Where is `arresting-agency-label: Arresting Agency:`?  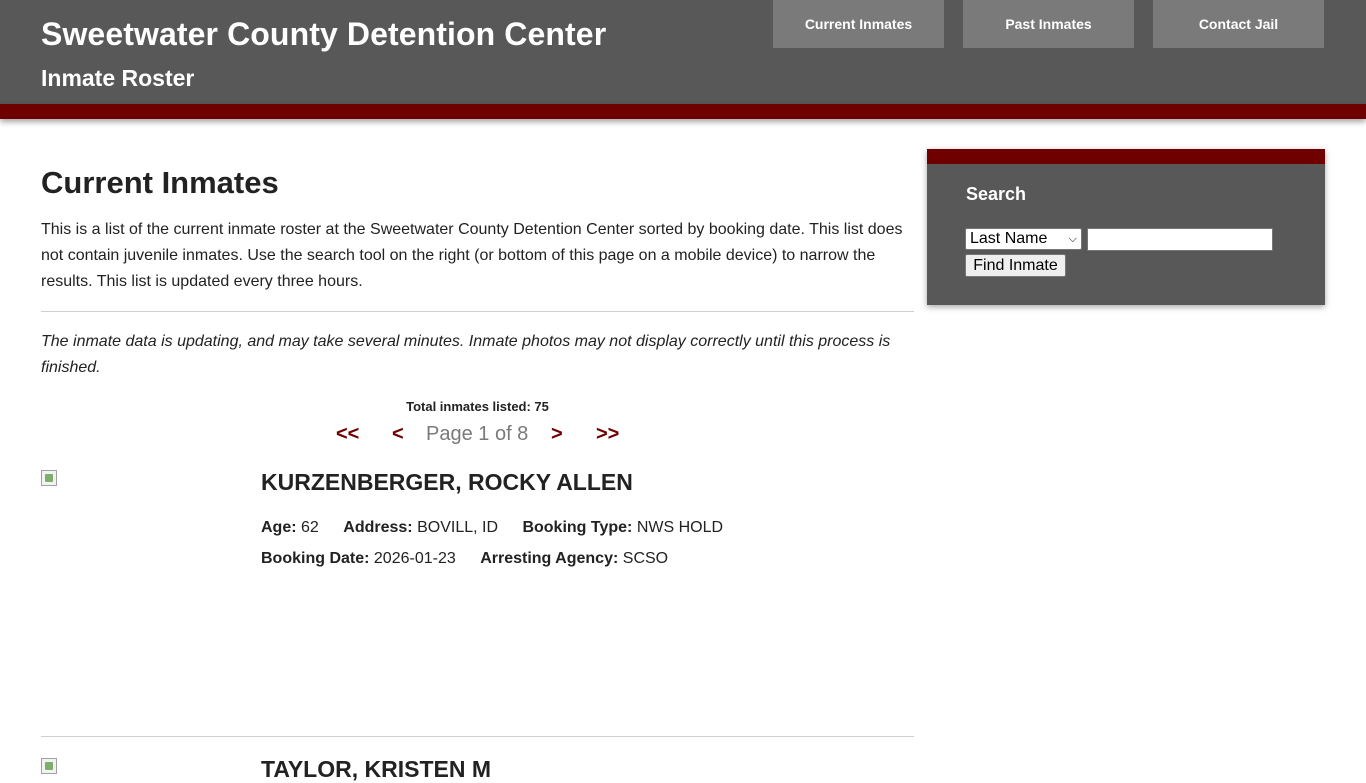
arresting-agency-label: Arresting Agency: is located at coordinates (549, 558).